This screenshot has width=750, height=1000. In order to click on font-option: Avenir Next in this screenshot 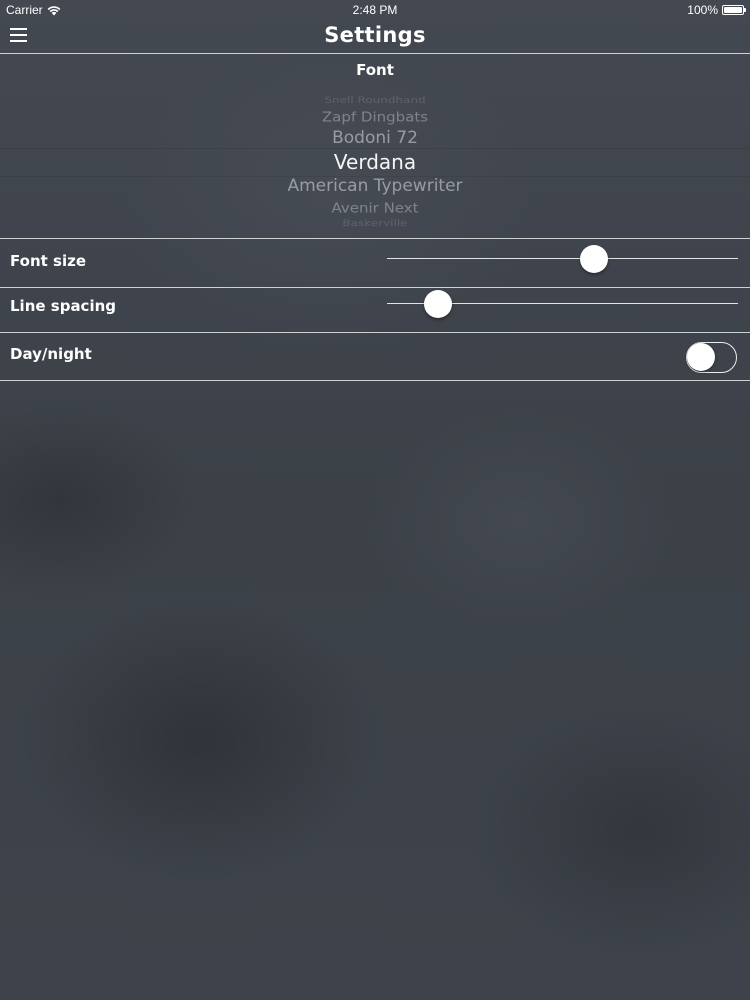, I will do `click(375, 208)`.